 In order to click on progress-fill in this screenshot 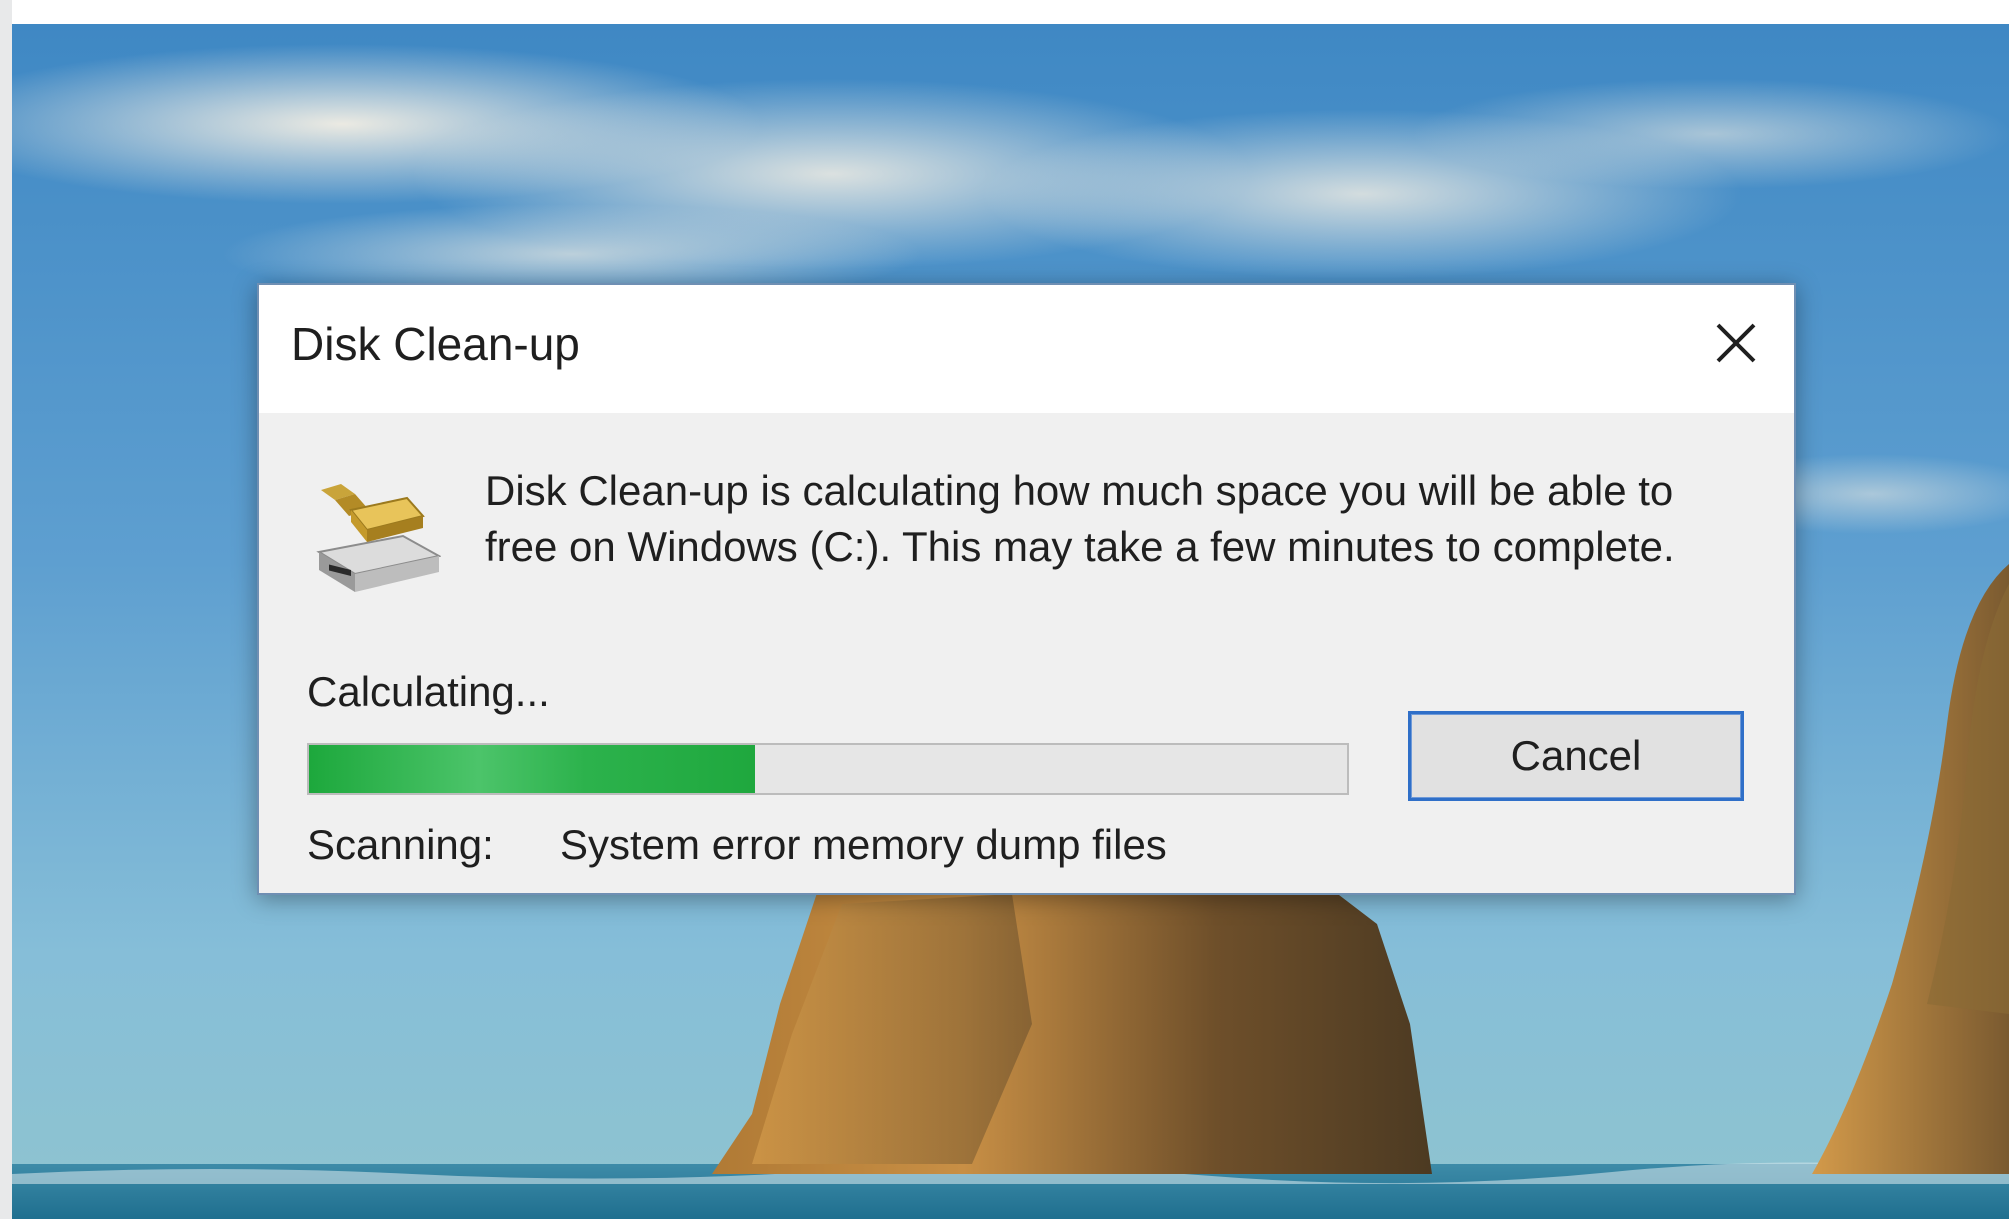, I will do `click(532, 769)`.